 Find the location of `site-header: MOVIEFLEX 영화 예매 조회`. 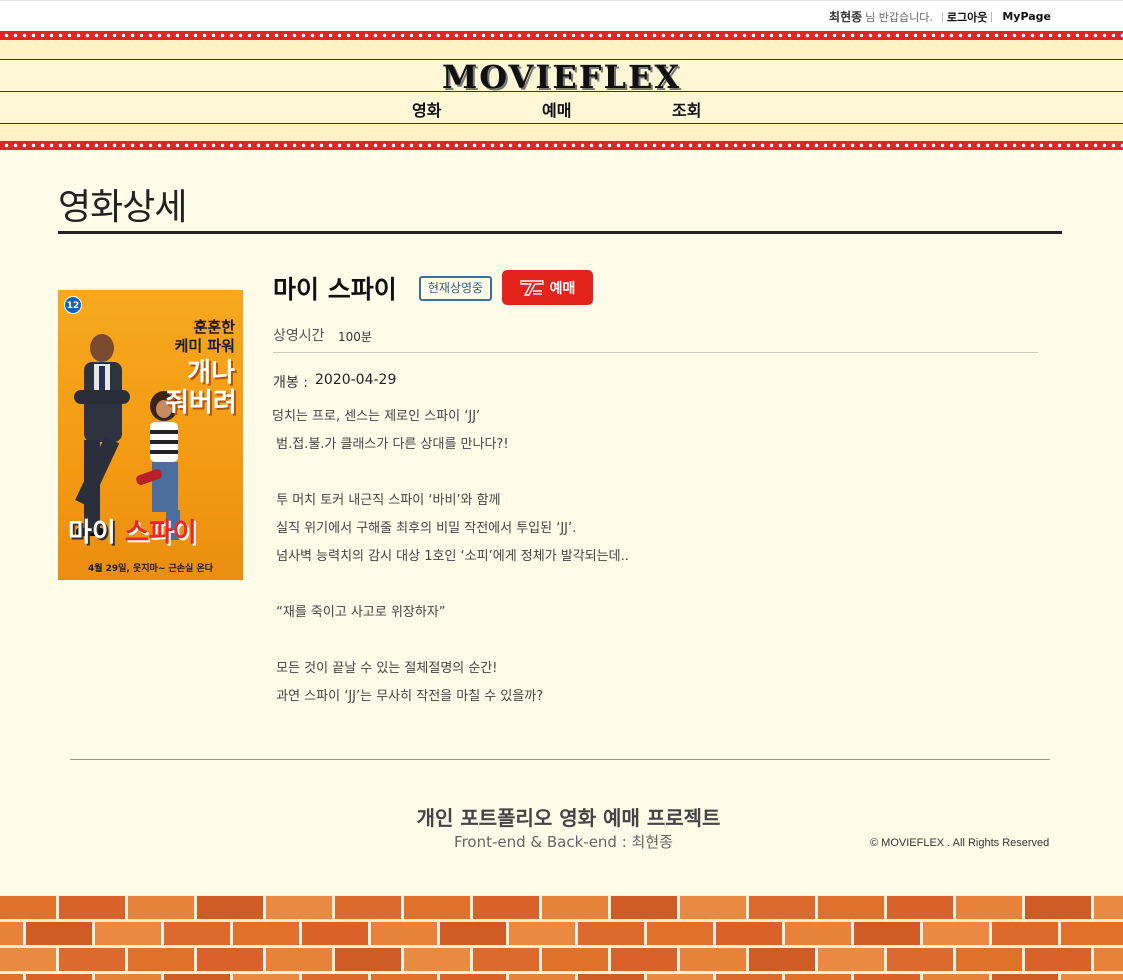

site-header: MOVIEFLEX 영화 예매 조회 is located at coordinates (561, 90).